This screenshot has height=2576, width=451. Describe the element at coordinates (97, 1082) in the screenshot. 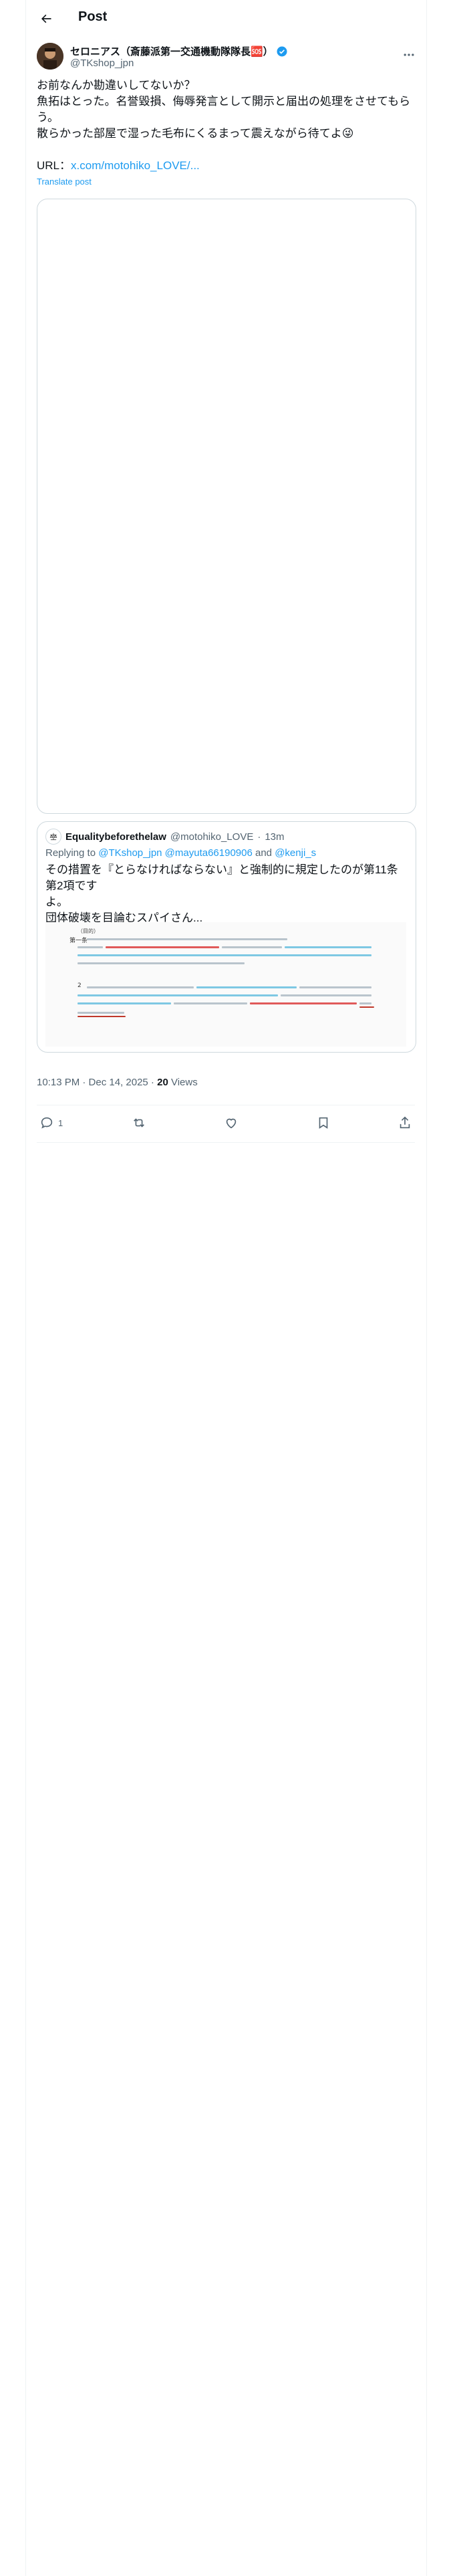

I see `post-time: 10:13 PM · Dec 14, 2025 ·` at that location.